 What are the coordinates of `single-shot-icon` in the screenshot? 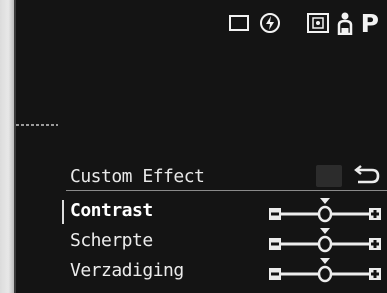 It's located at (238, 23).